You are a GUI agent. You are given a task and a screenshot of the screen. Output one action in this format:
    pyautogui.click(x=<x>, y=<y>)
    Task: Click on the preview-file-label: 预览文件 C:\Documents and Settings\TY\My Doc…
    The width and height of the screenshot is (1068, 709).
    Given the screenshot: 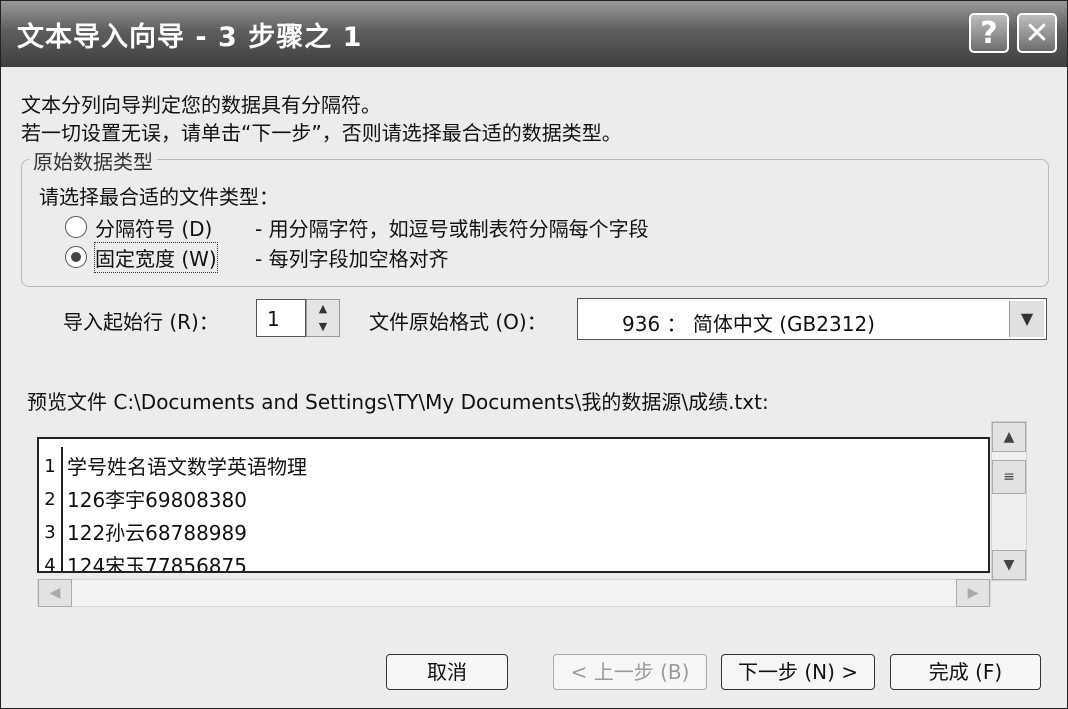 What is the action you would take?
    pyautogui.click(x=398, y=402)
    